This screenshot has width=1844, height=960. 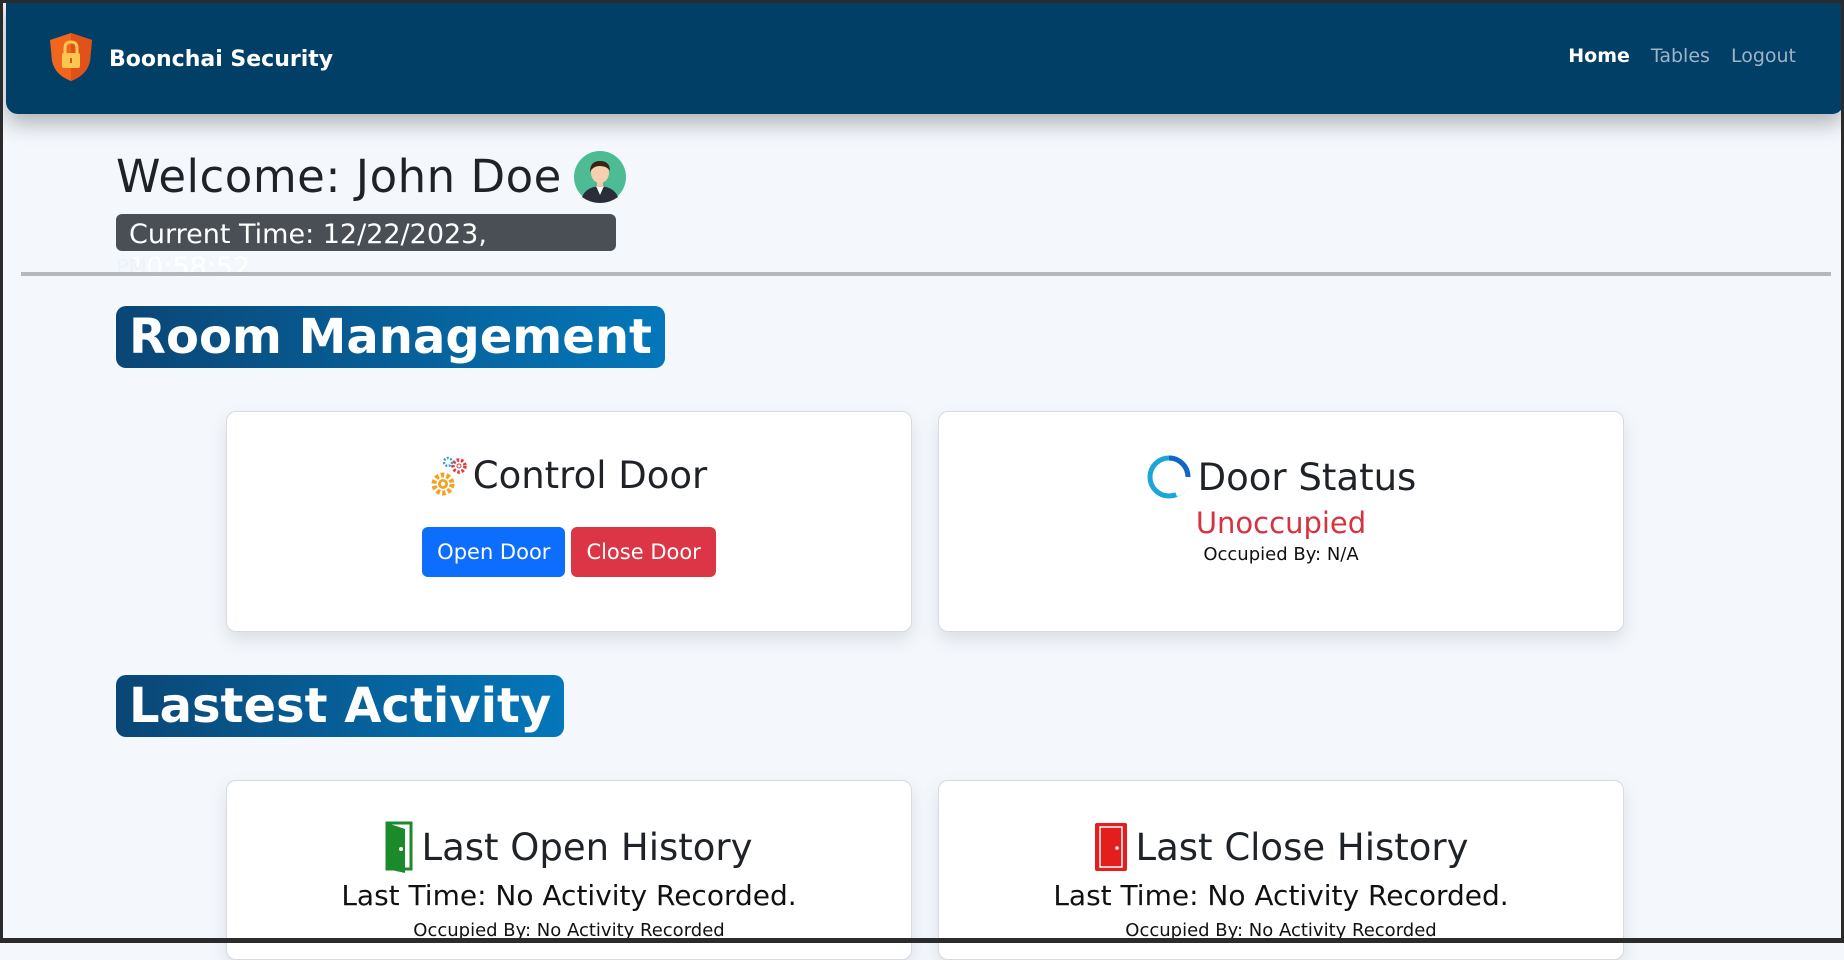 What do you see at coordinates (569, 930) in the screenshot?
I see `last-open-occupied-by: Occupied By: No Activity Recorded` at bounding box center [569, 930].